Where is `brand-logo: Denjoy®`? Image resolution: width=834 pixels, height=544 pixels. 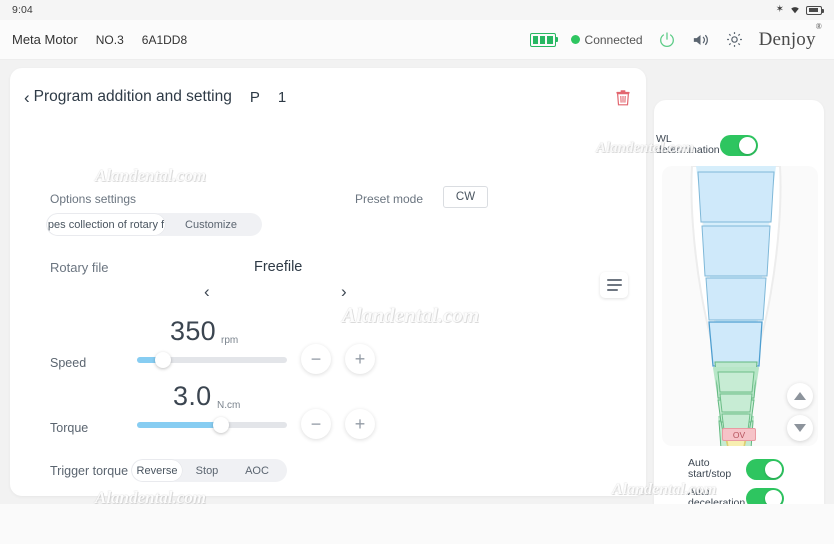
brand-logo: Denjoy® is located at coordinates (790, 36).